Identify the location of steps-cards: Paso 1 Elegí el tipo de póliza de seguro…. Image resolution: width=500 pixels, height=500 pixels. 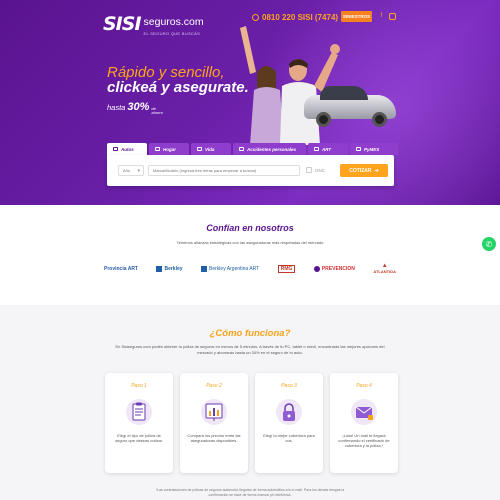
(251, 423).